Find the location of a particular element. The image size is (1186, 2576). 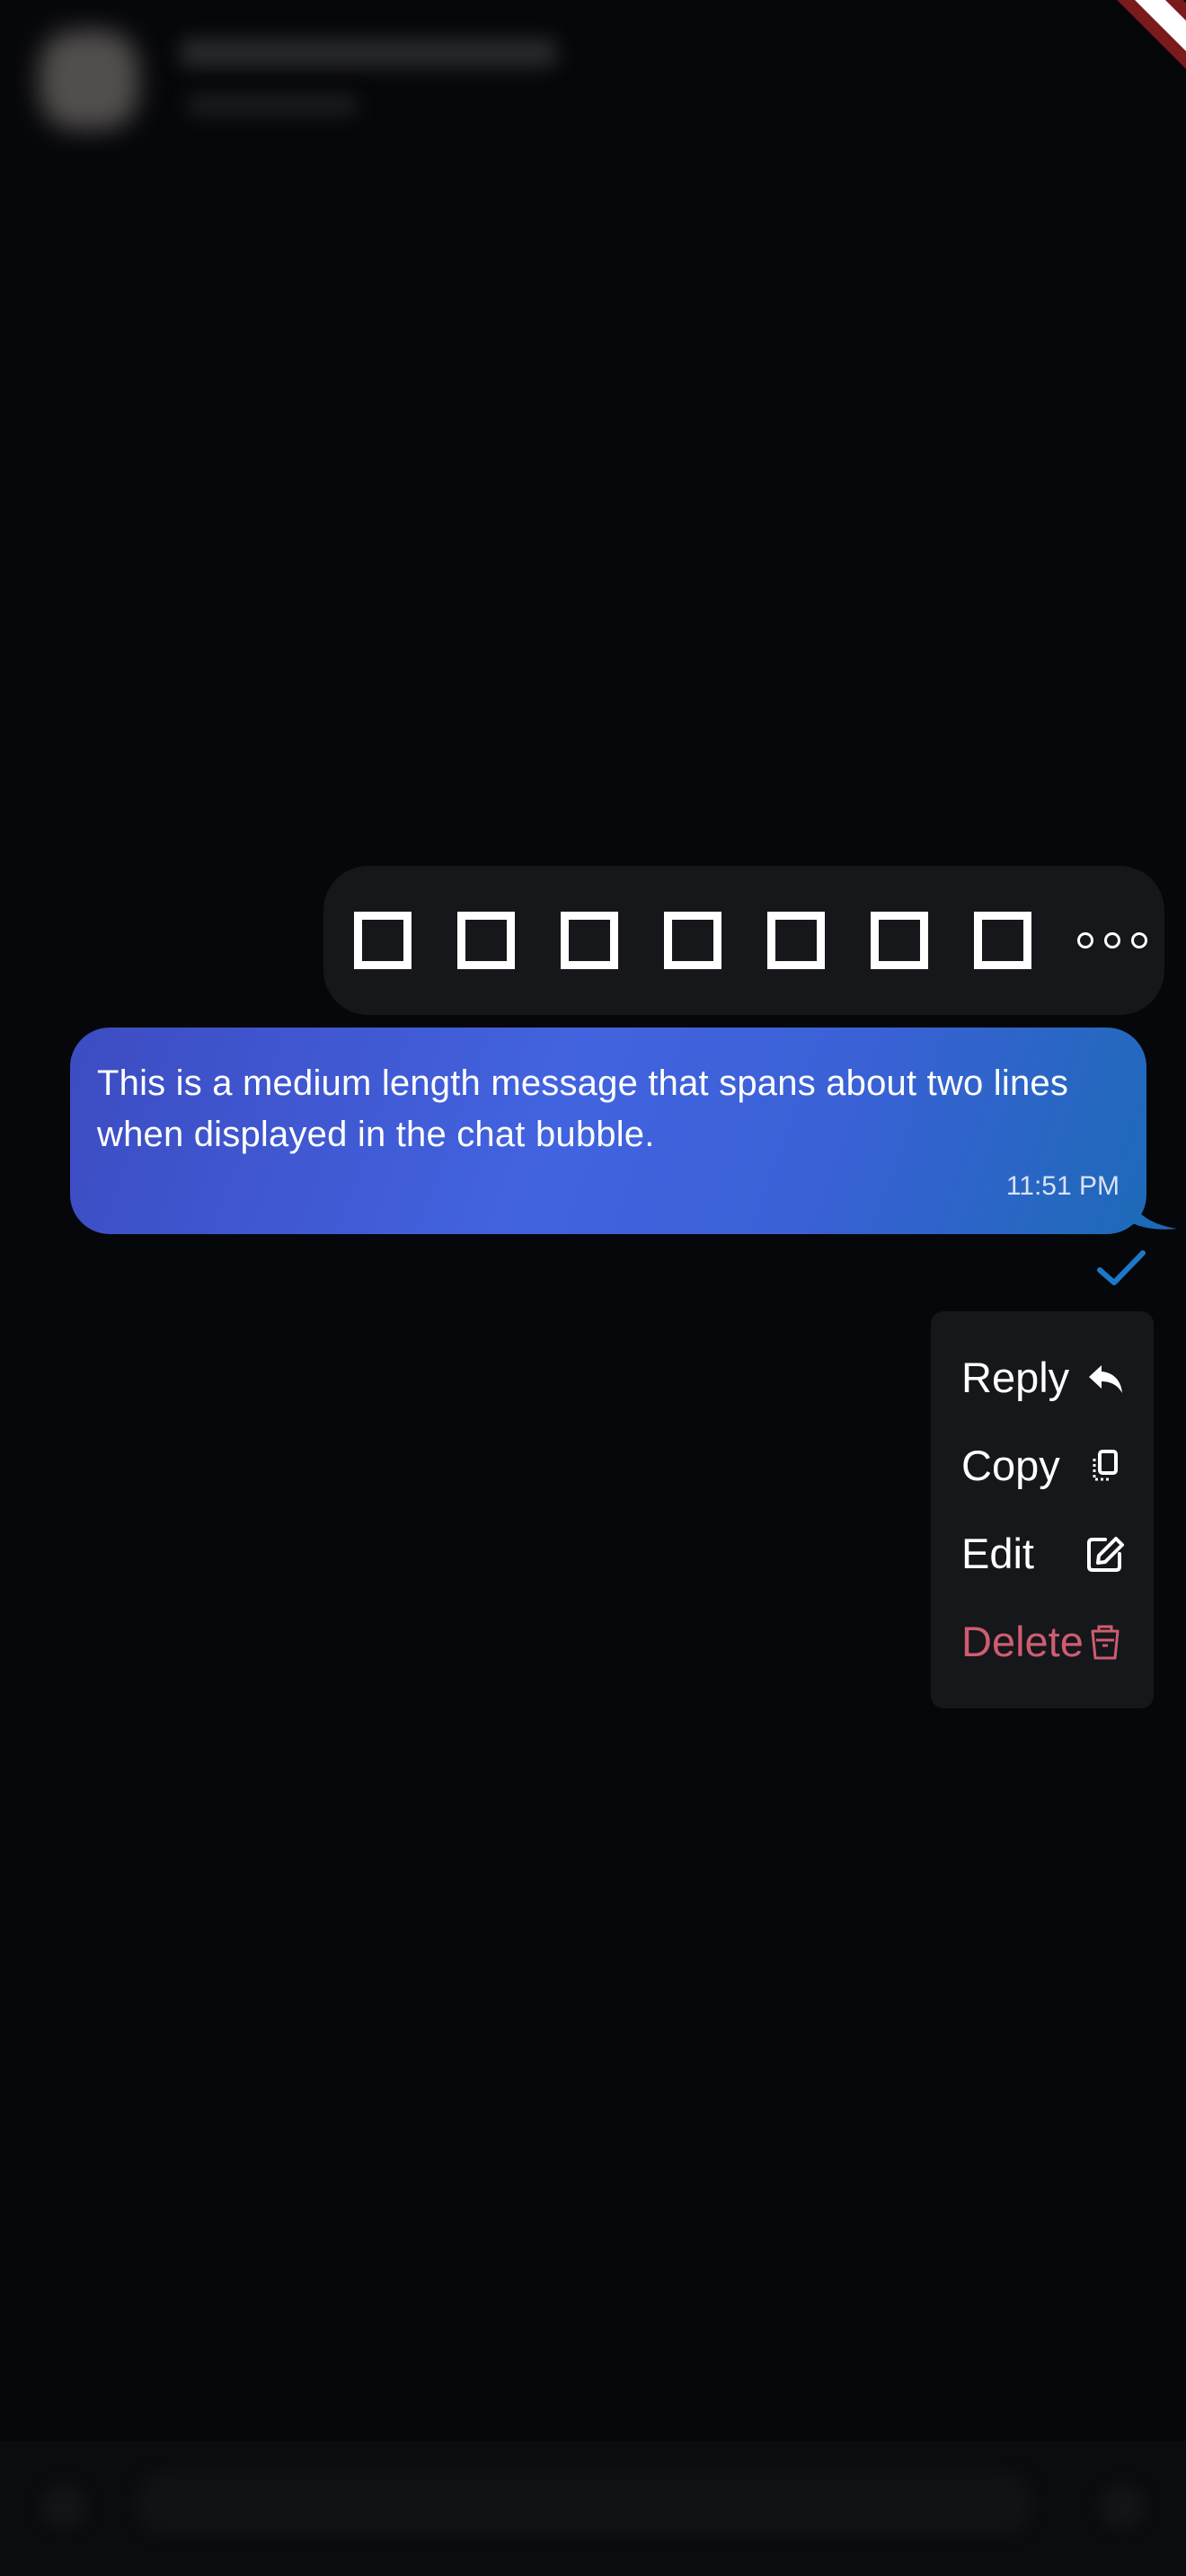

message-composer-blurred is located at coordinates (593, 2508).